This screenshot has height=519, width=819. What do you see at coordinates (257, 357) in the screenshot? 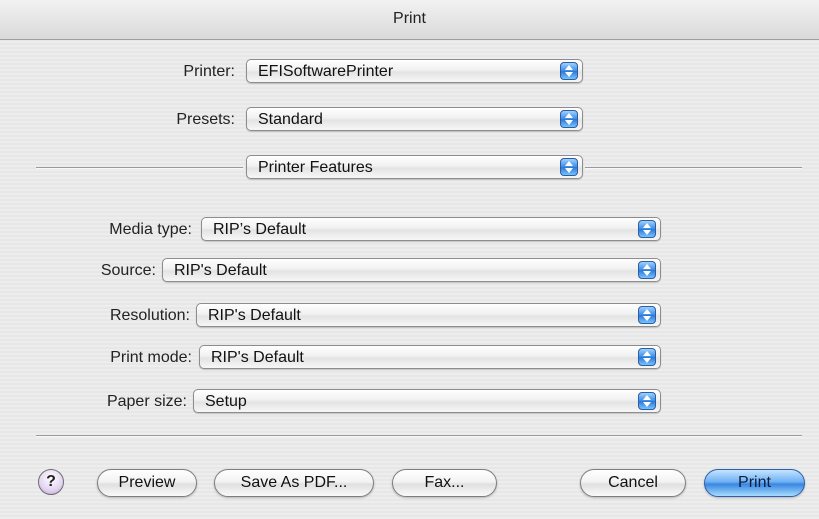
I see `print-mode-value: RIP's Default` at bounding box center [257, 357].